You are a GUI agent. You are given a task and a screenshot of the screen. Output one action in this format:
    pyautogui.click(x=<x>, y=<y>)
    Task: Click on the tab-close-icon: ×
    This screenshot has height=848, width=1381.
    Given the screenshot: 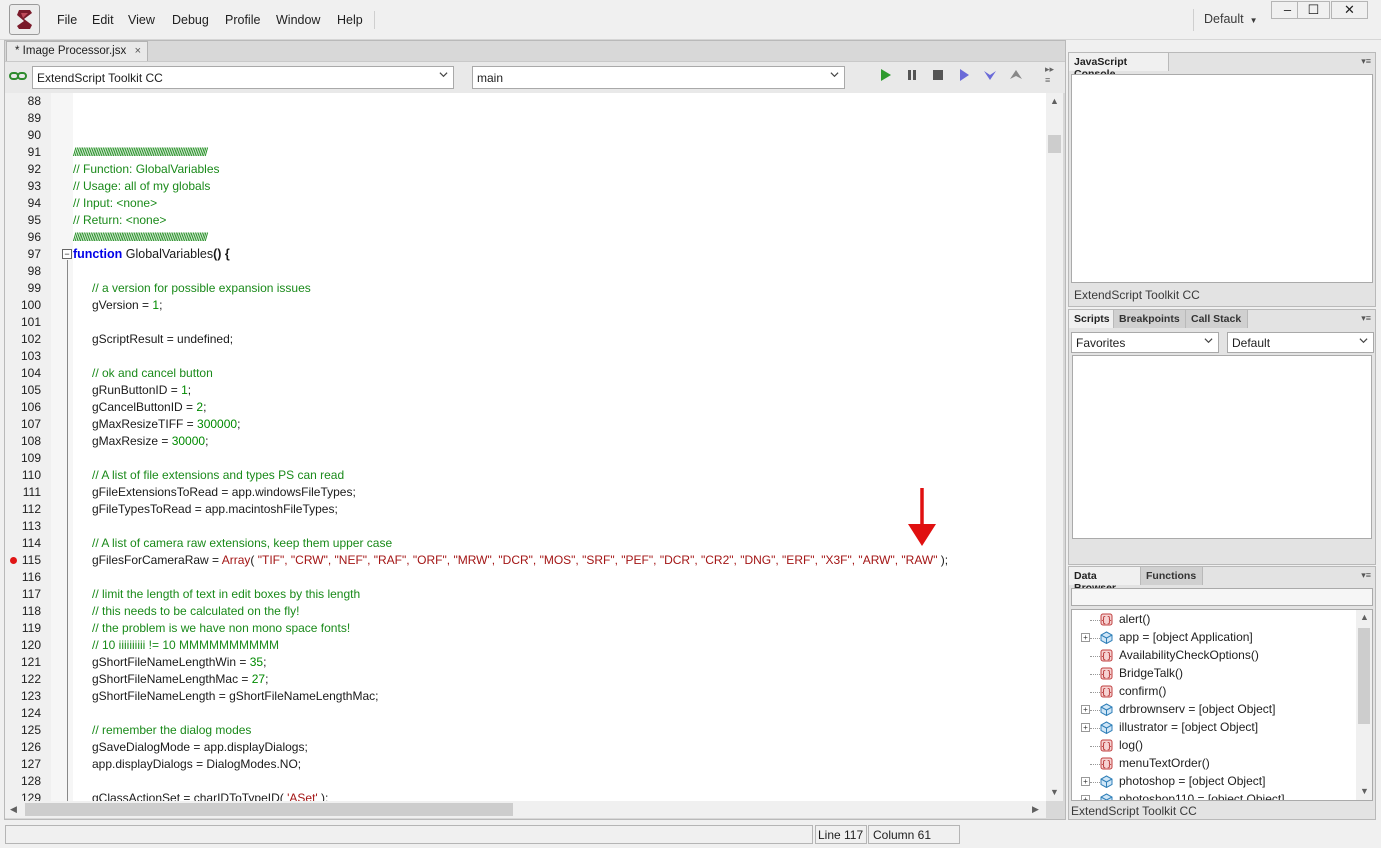 What is the action you would take?
    pyautogui.click(x=138, y=51)
    